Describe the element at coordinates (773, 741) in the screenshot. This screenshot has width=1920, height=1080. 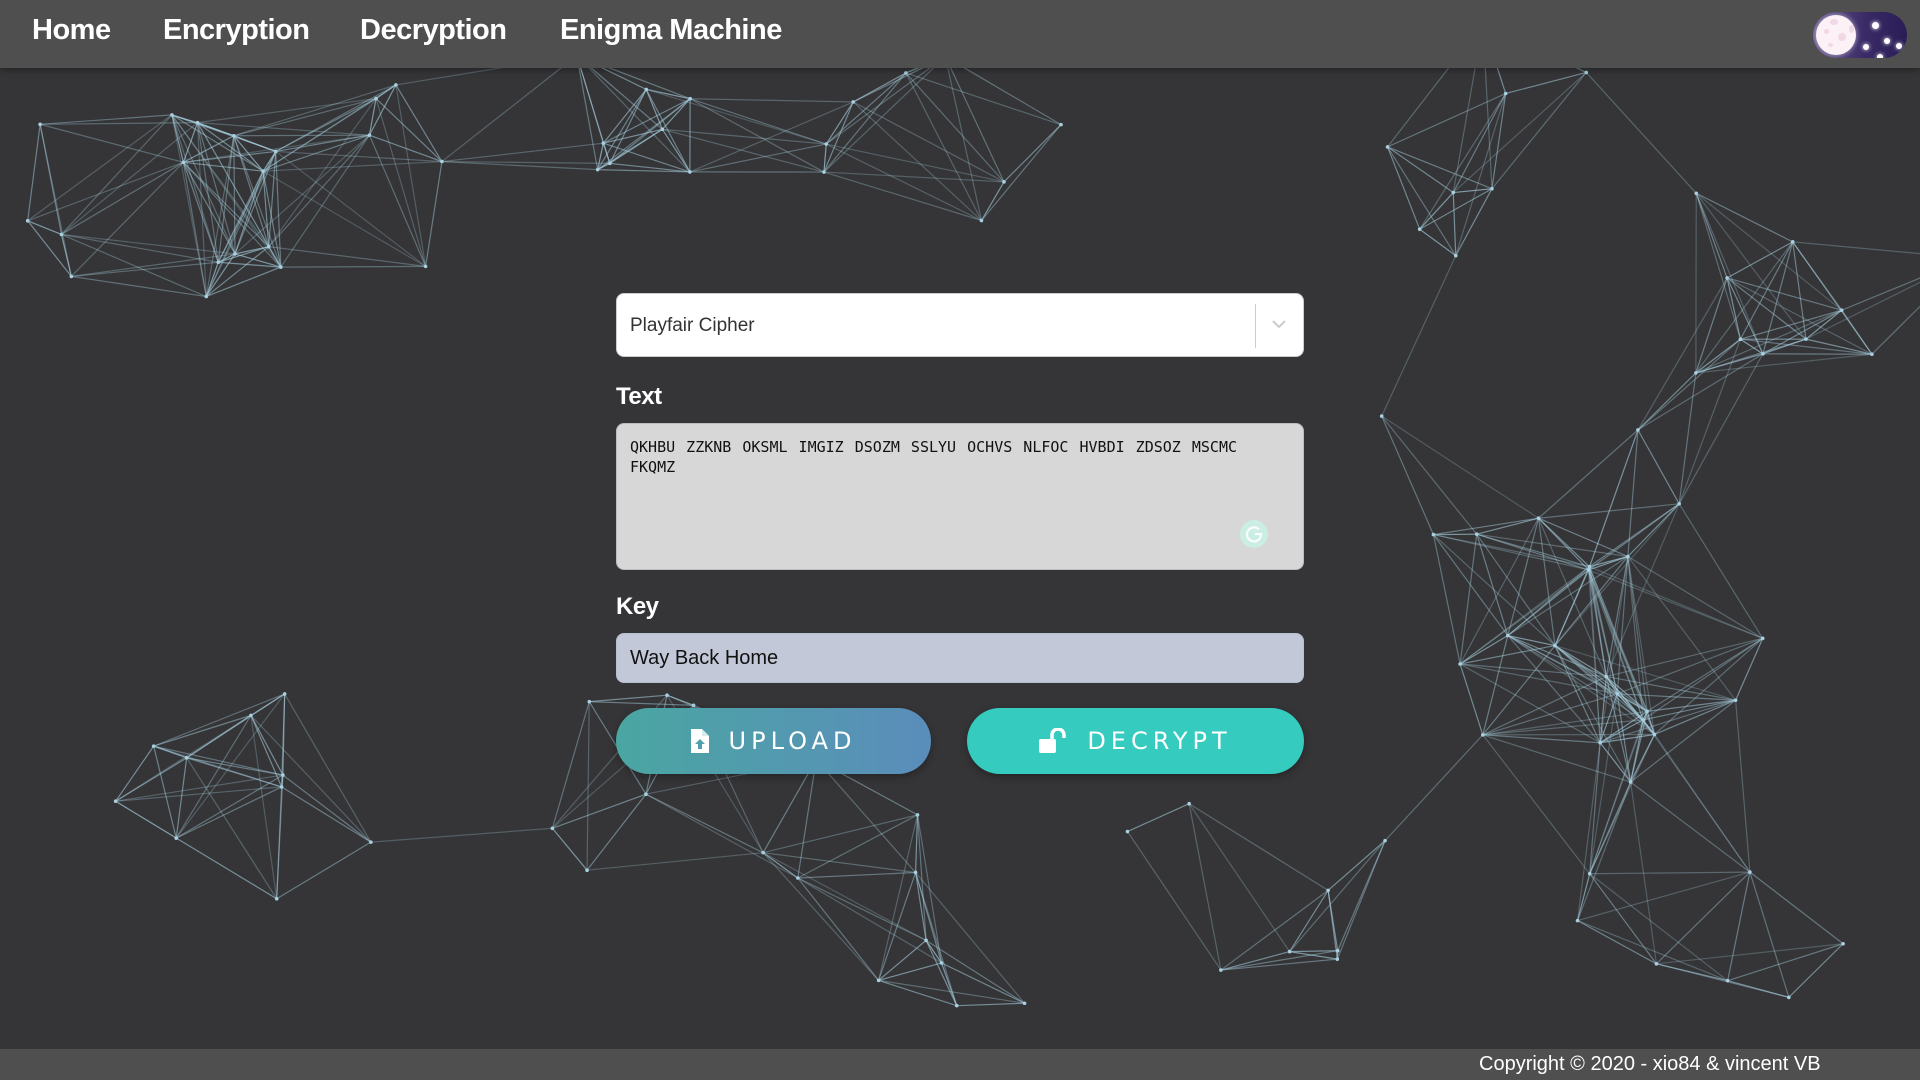
I see `upload-button: UPLOAD` at that location.